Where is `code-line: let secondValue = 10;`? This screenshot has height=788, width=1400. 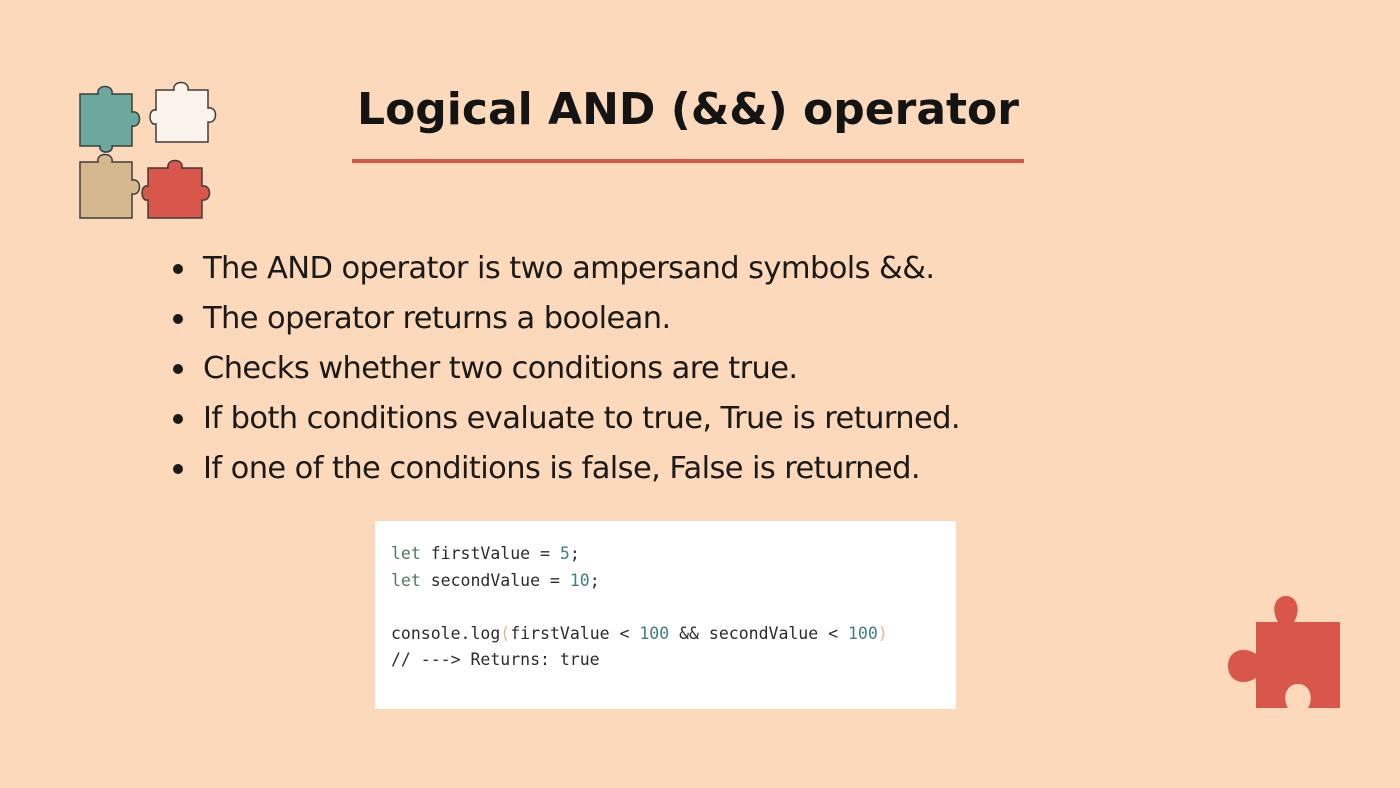
code-line: let secondValue = 10; is located at coordinates (665, 581).